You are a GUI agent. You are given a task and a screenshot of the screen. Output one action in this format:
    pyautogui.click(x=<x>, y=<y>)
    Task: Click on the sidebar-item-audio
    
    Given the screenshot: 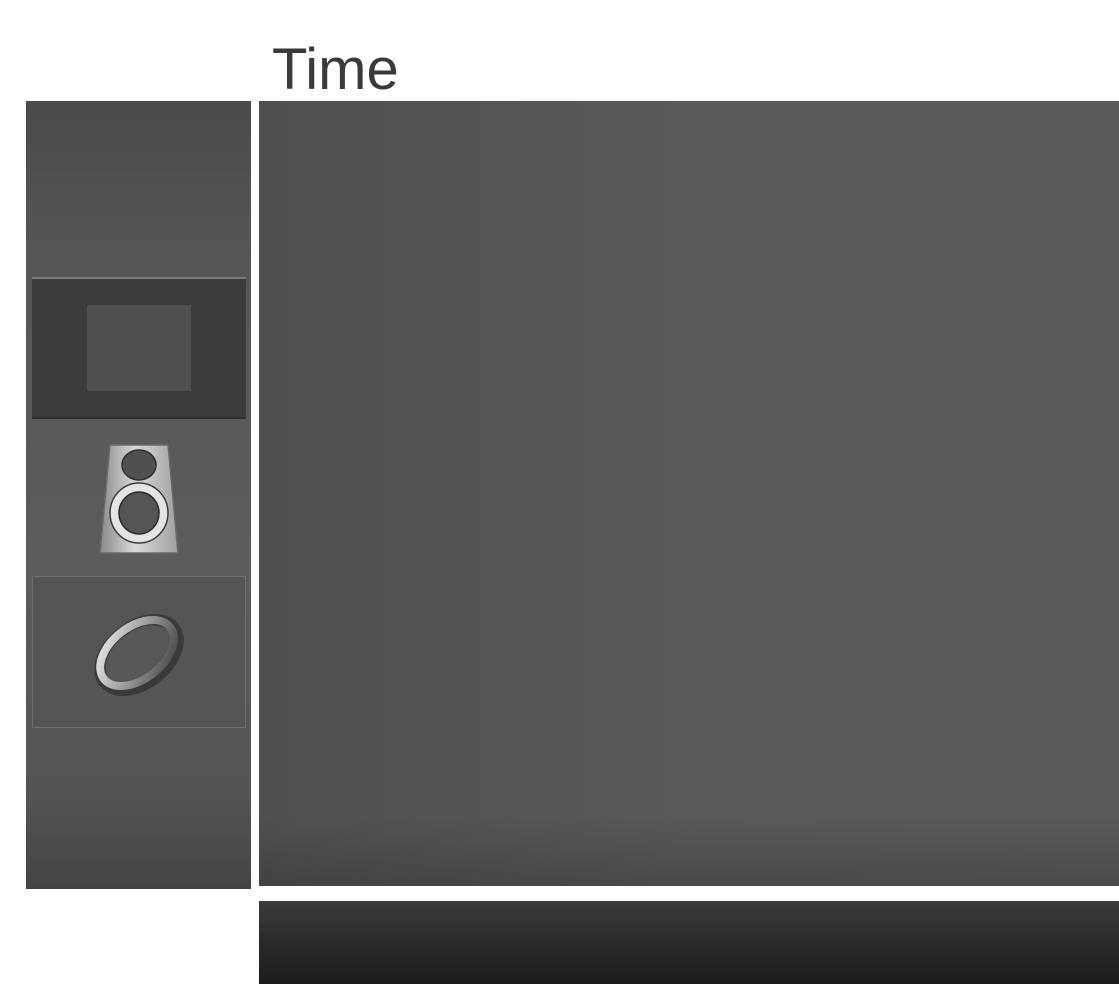 What is the action you would take?
    pyautogui.click(x=139, y=499)
    